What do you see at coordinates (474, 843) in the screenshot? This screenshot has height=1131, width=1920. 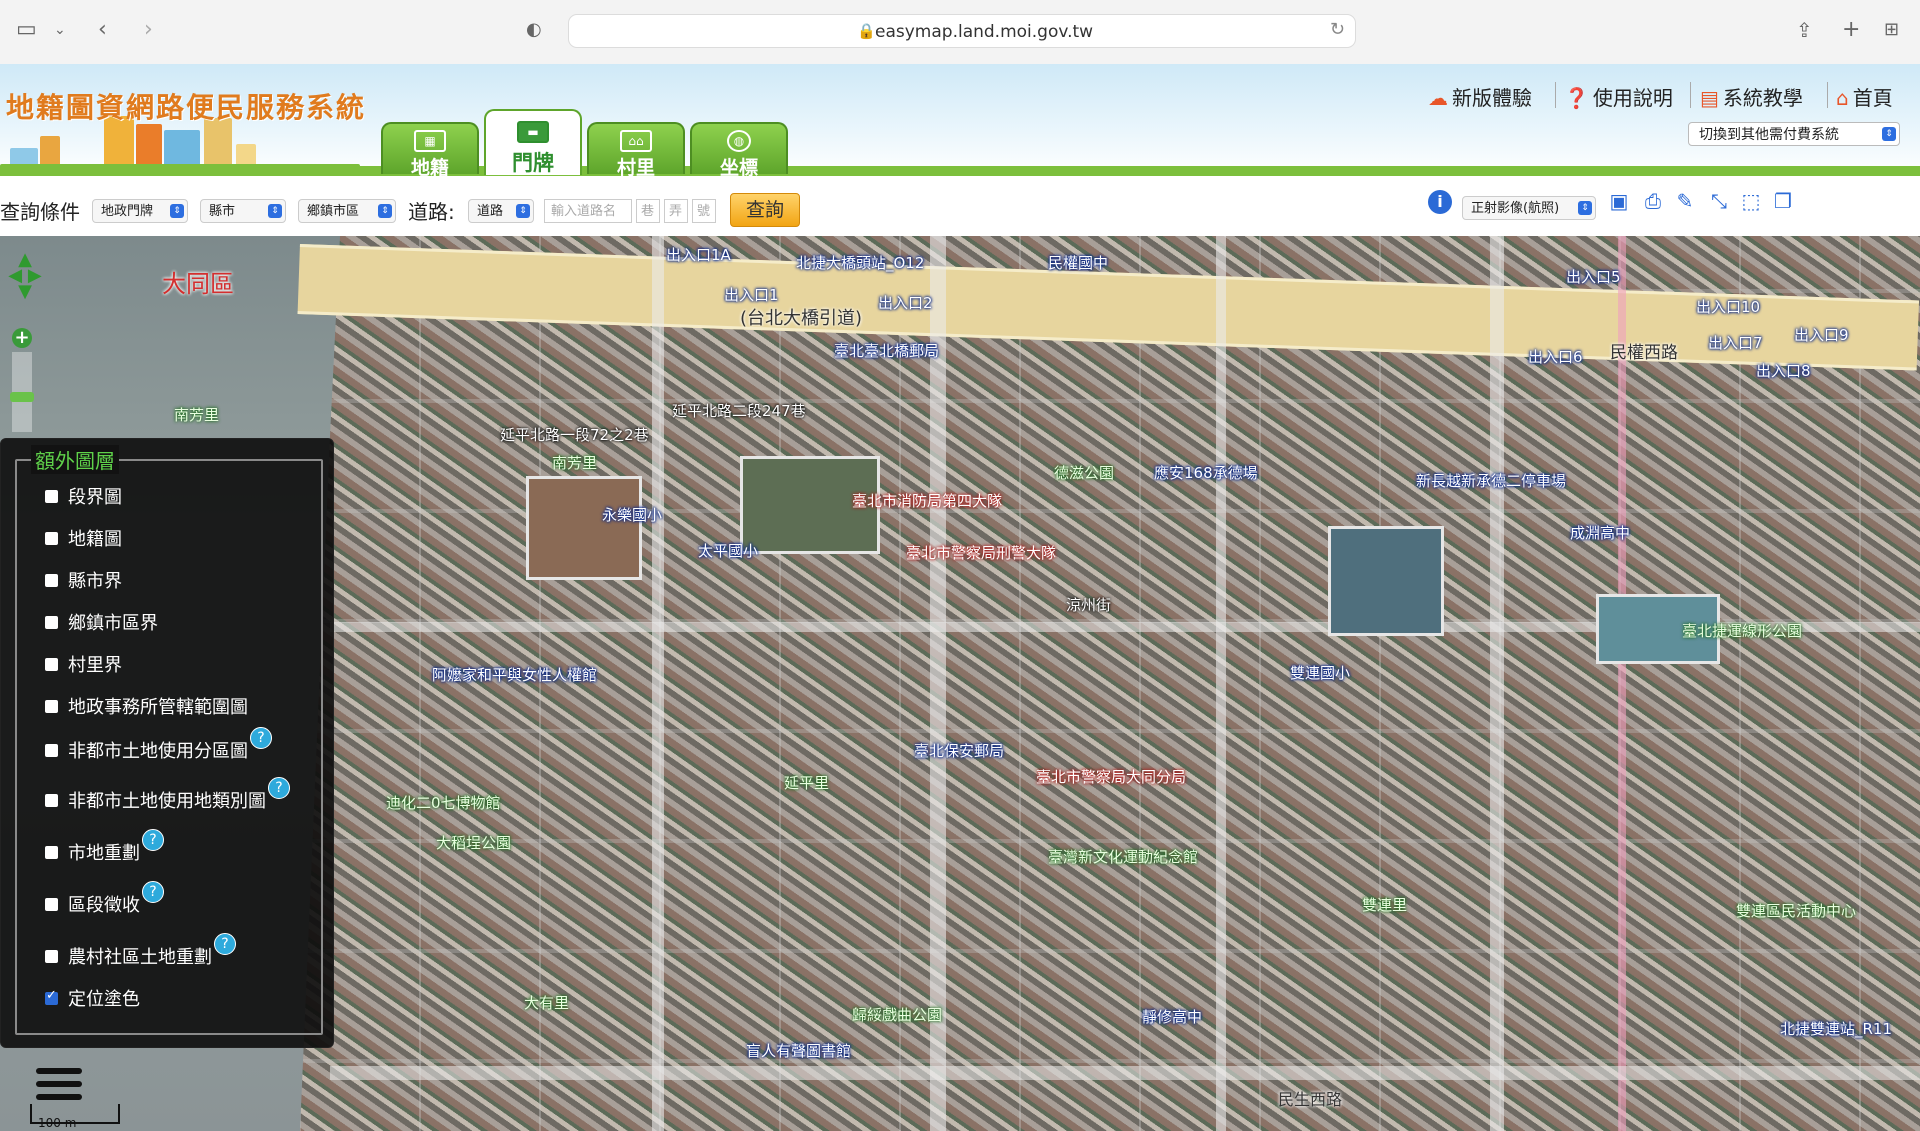 I see `park-label: 大稻埕公園` at bounding box center [474, 843].